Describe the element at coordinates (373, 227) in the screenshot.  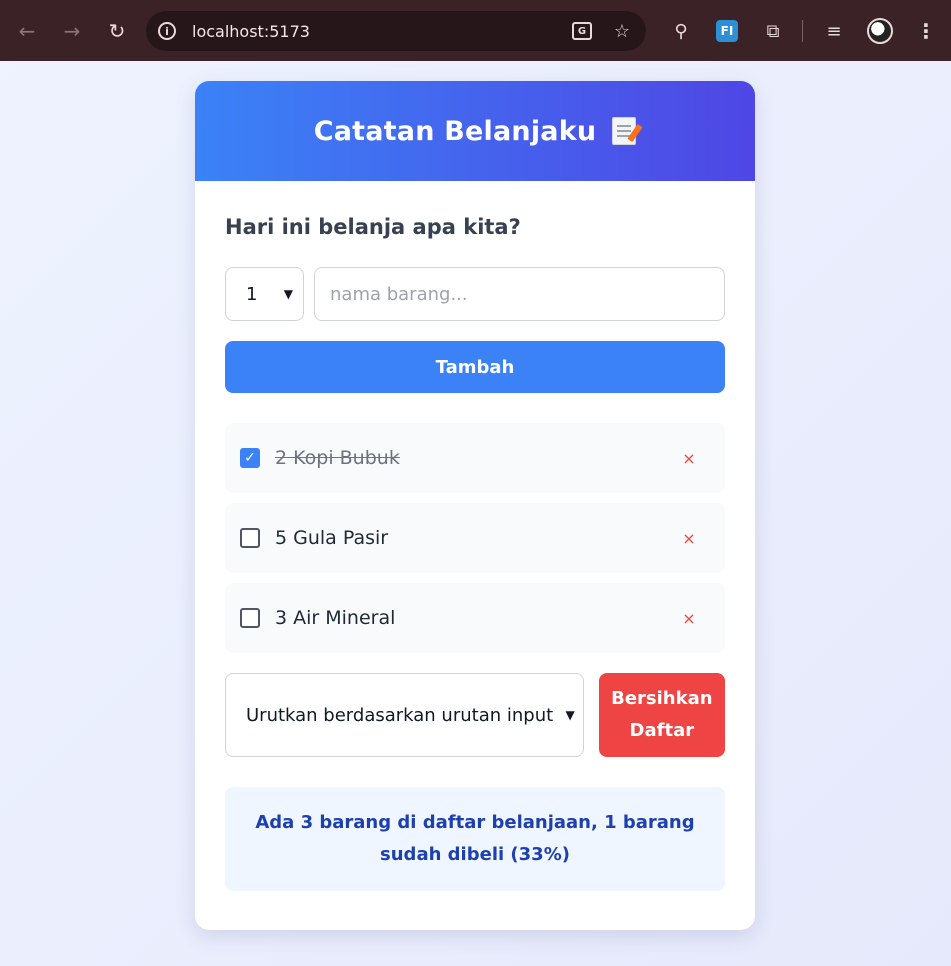
I see `form-prompt: Hari ini belanja apa kita?` at that location.